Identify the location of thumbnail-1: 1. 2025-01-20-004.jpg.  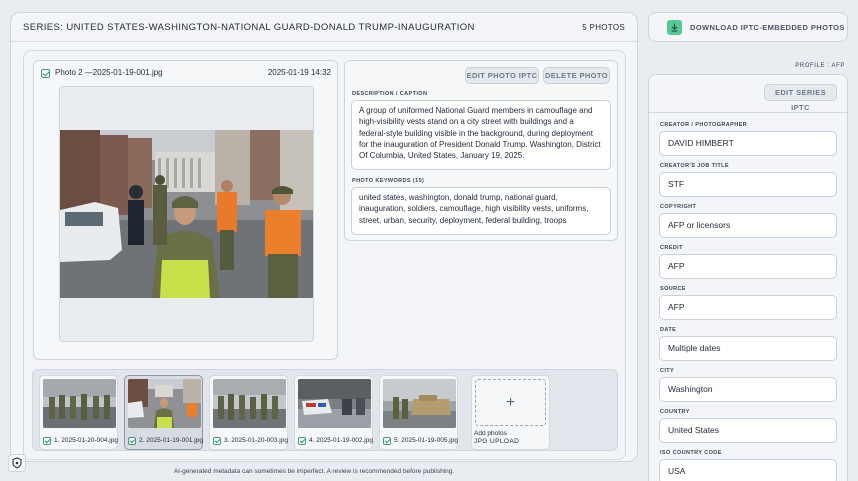
(78, 412).